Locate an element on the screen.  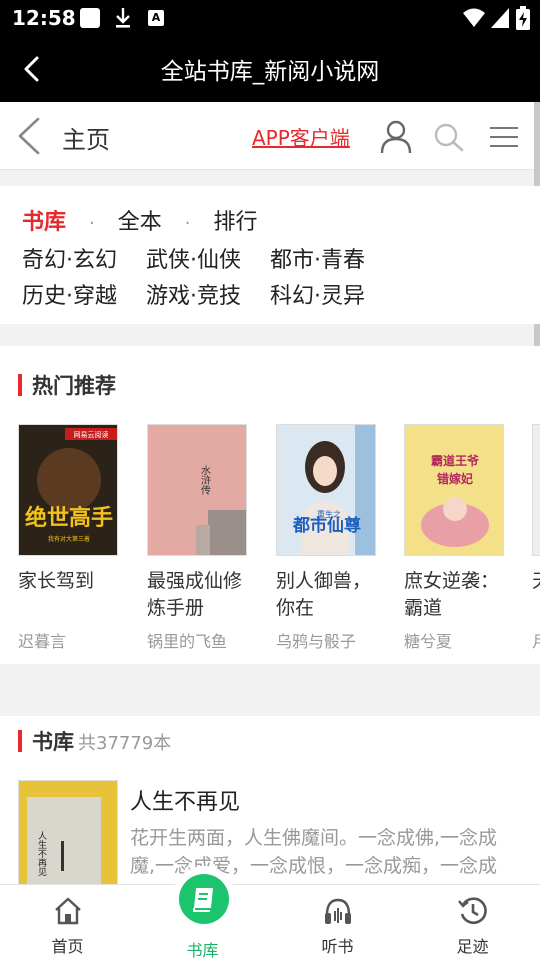
category-urban: 都市·青春 is located at coordinates (317, 258).